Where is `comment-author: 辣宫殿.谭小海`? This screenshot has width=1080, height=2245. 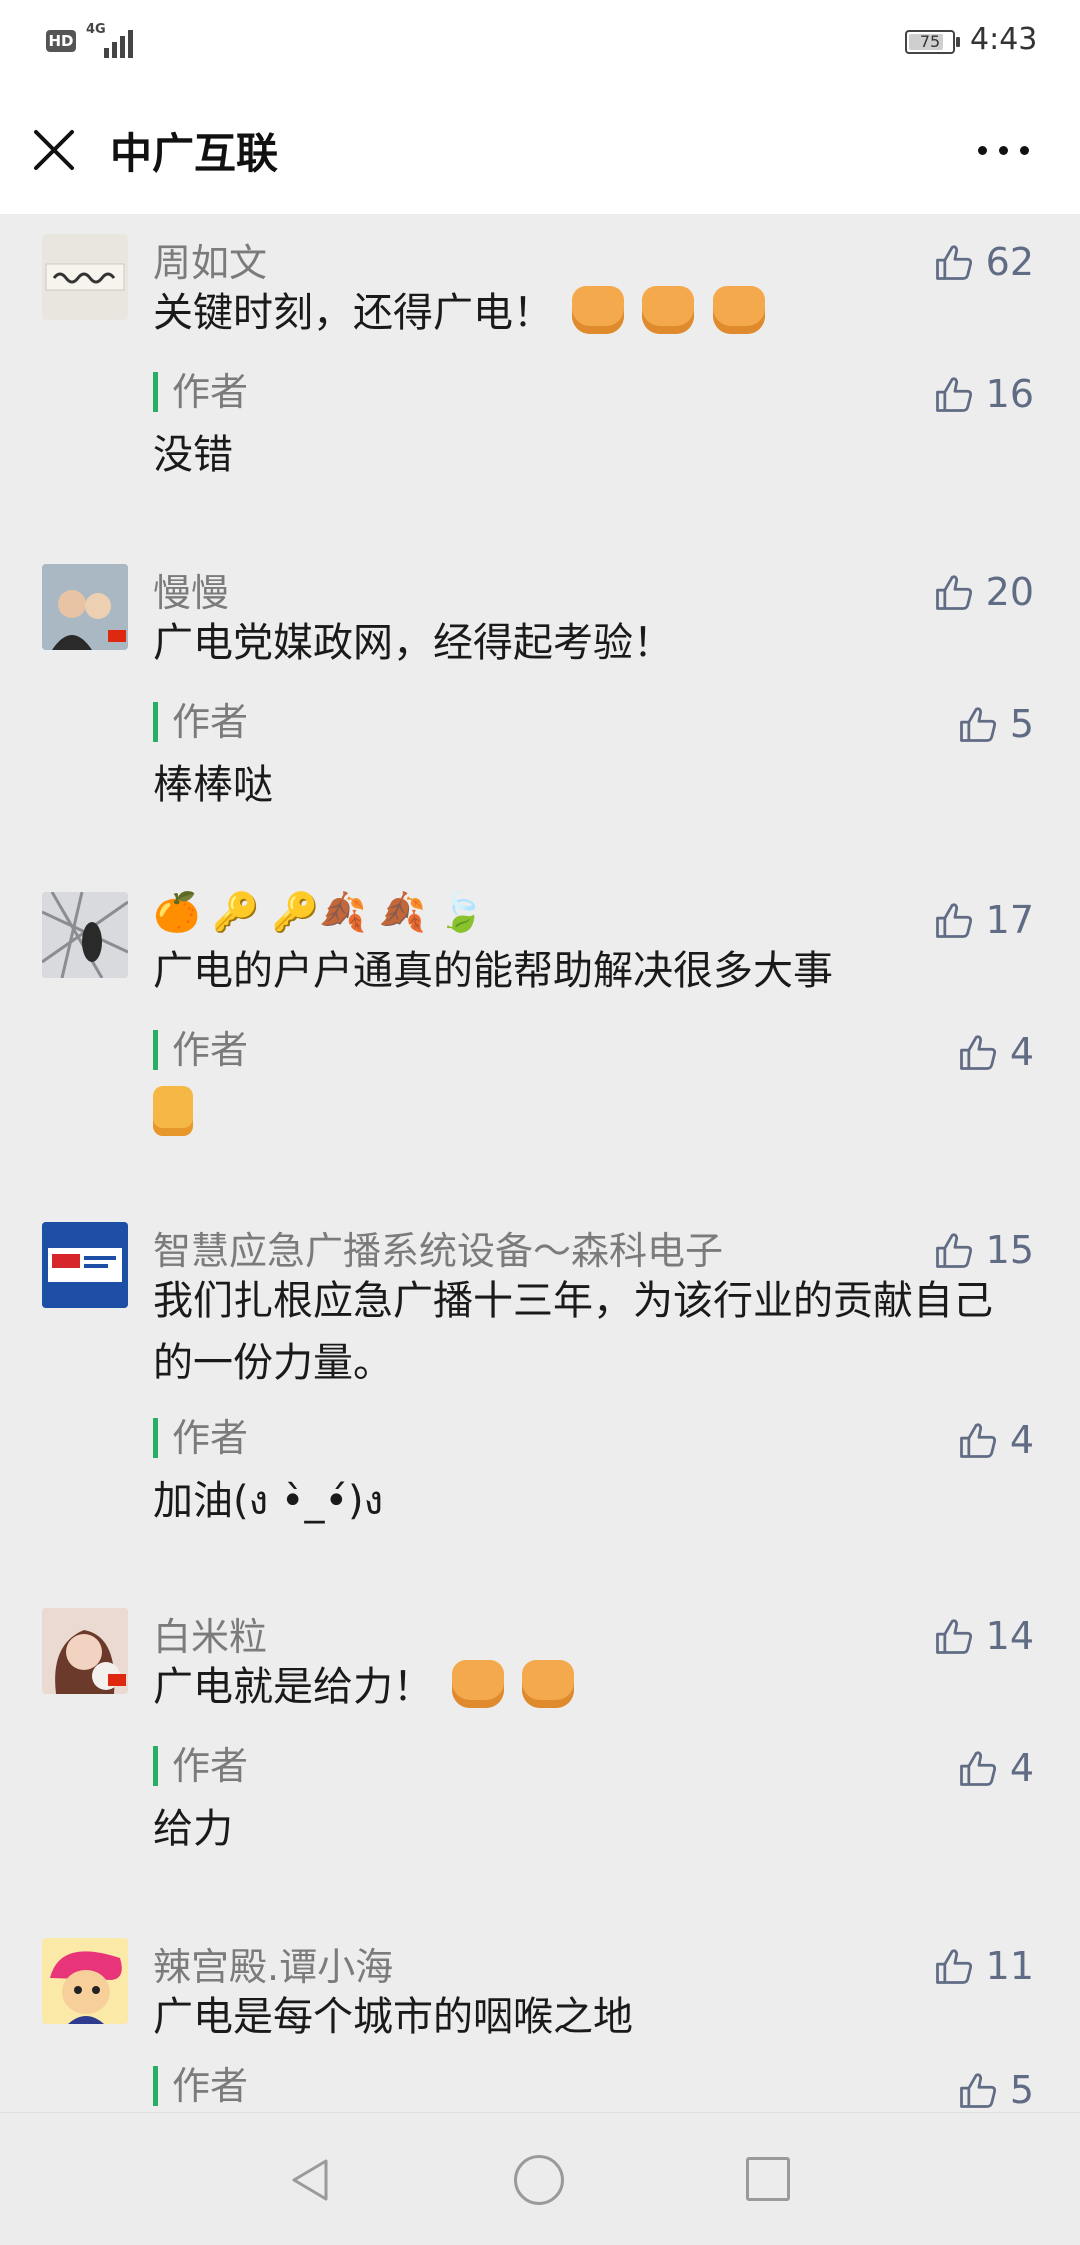
comment-author: 辣宫殿.谭小海 is located at coordinates (273, 1963).